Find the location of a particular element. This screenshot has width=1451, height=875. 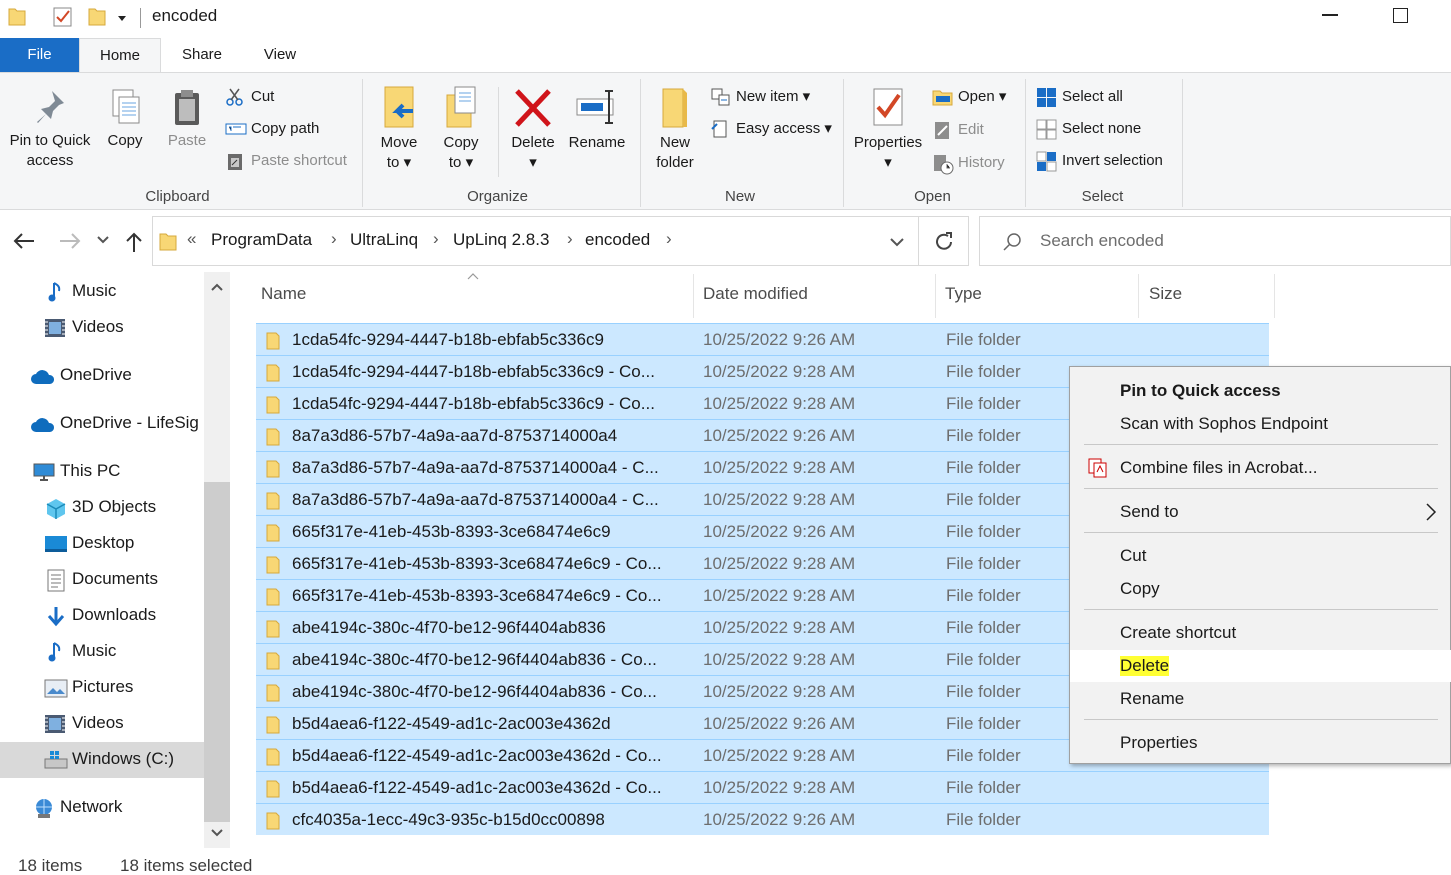

scroll-down-icon is located at coordinates (217, 833).